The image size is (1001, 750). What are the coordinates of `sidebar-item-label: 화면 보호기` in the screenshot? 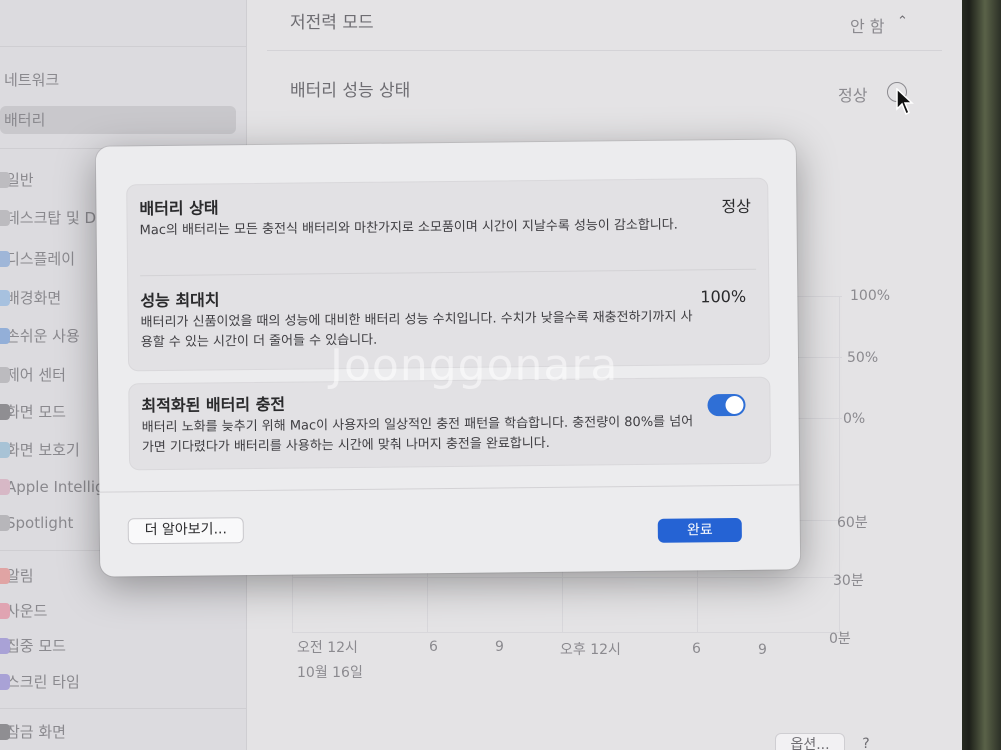 It's located at (43, 450).